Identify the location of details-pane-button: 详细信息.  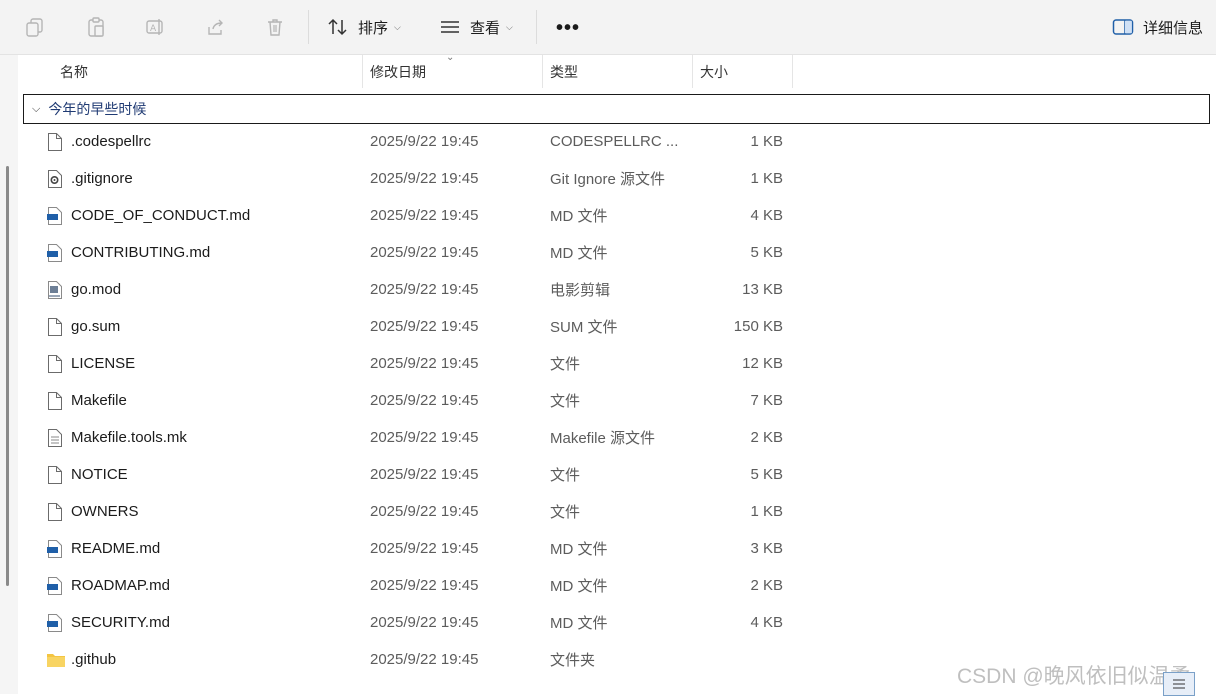
(1157, 27).